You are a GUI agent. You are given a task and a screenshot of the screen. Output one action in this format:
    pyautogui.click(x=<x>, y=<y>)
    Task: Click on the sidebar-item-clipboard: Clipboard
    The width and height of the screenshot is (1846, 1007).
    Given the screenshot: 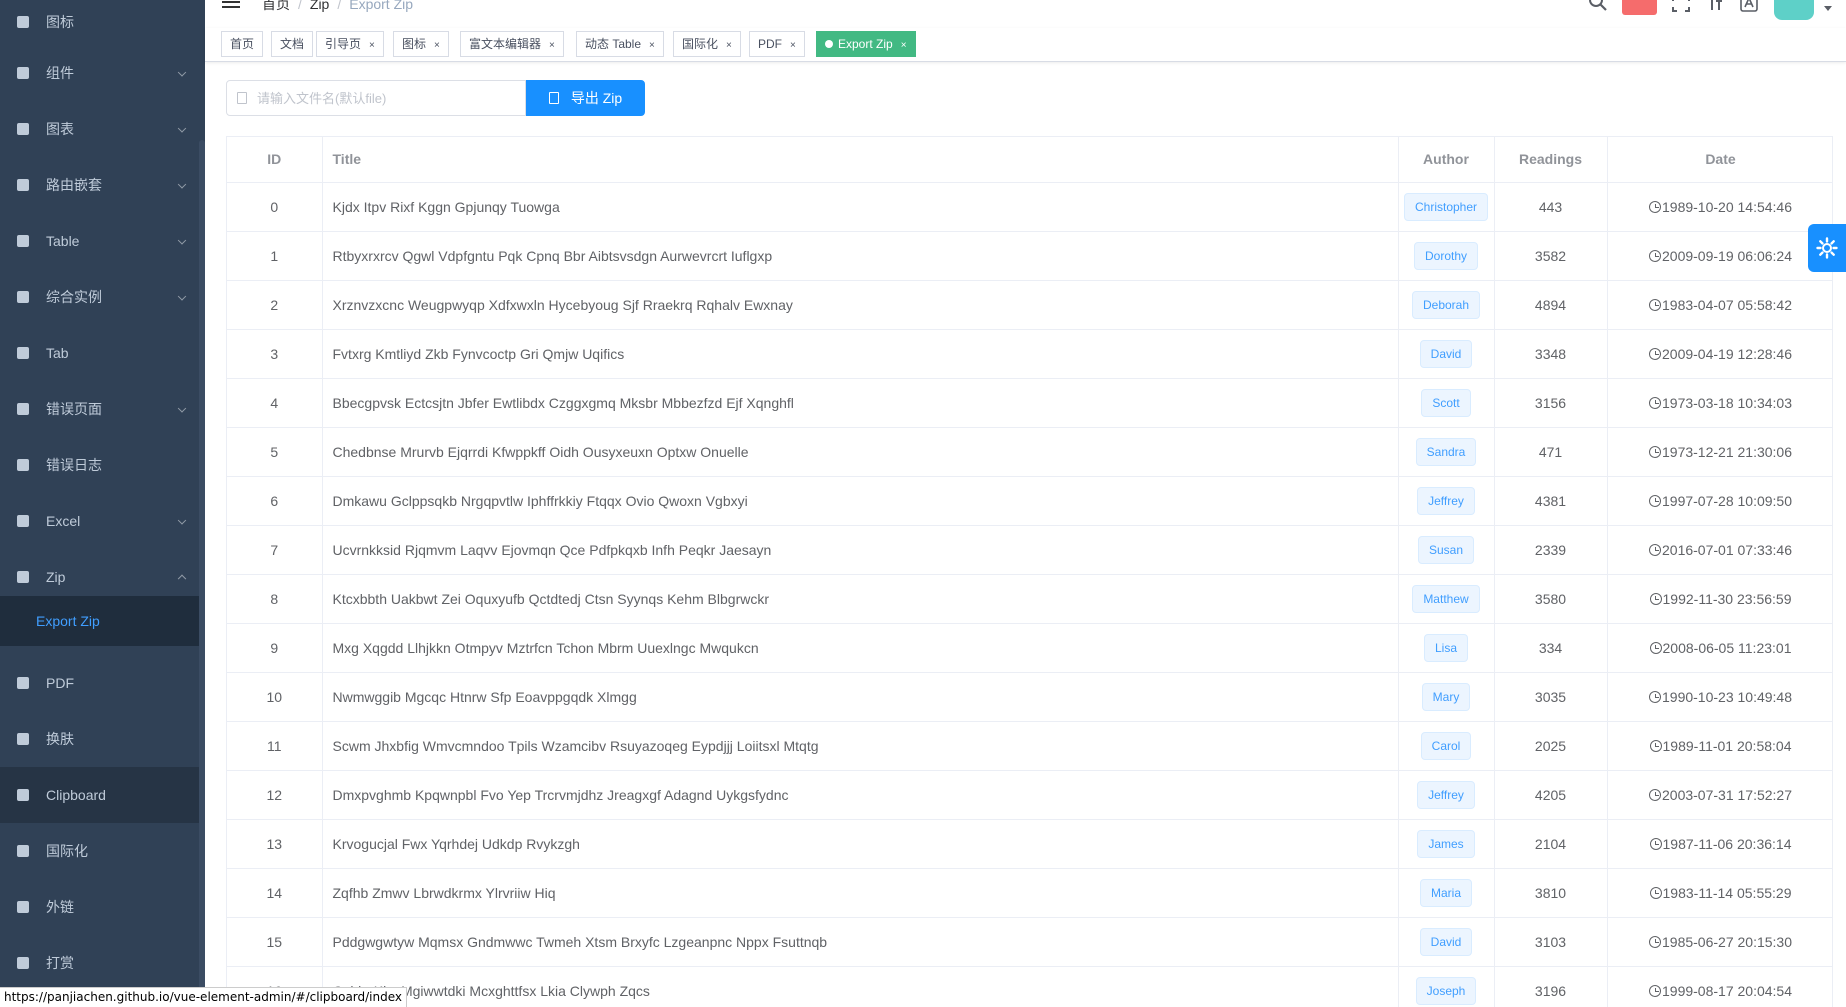 What is the action you would take?
    pyautogui.click(x=102, y=795)
    